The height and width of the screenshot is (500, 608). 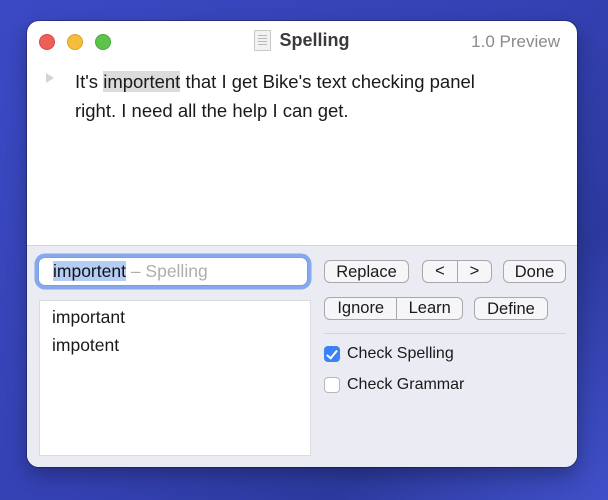 What do you see at coordinates (142, 81) in the screenshot?
I see `misspelled-word: importent` at bounding box center [142, 81].